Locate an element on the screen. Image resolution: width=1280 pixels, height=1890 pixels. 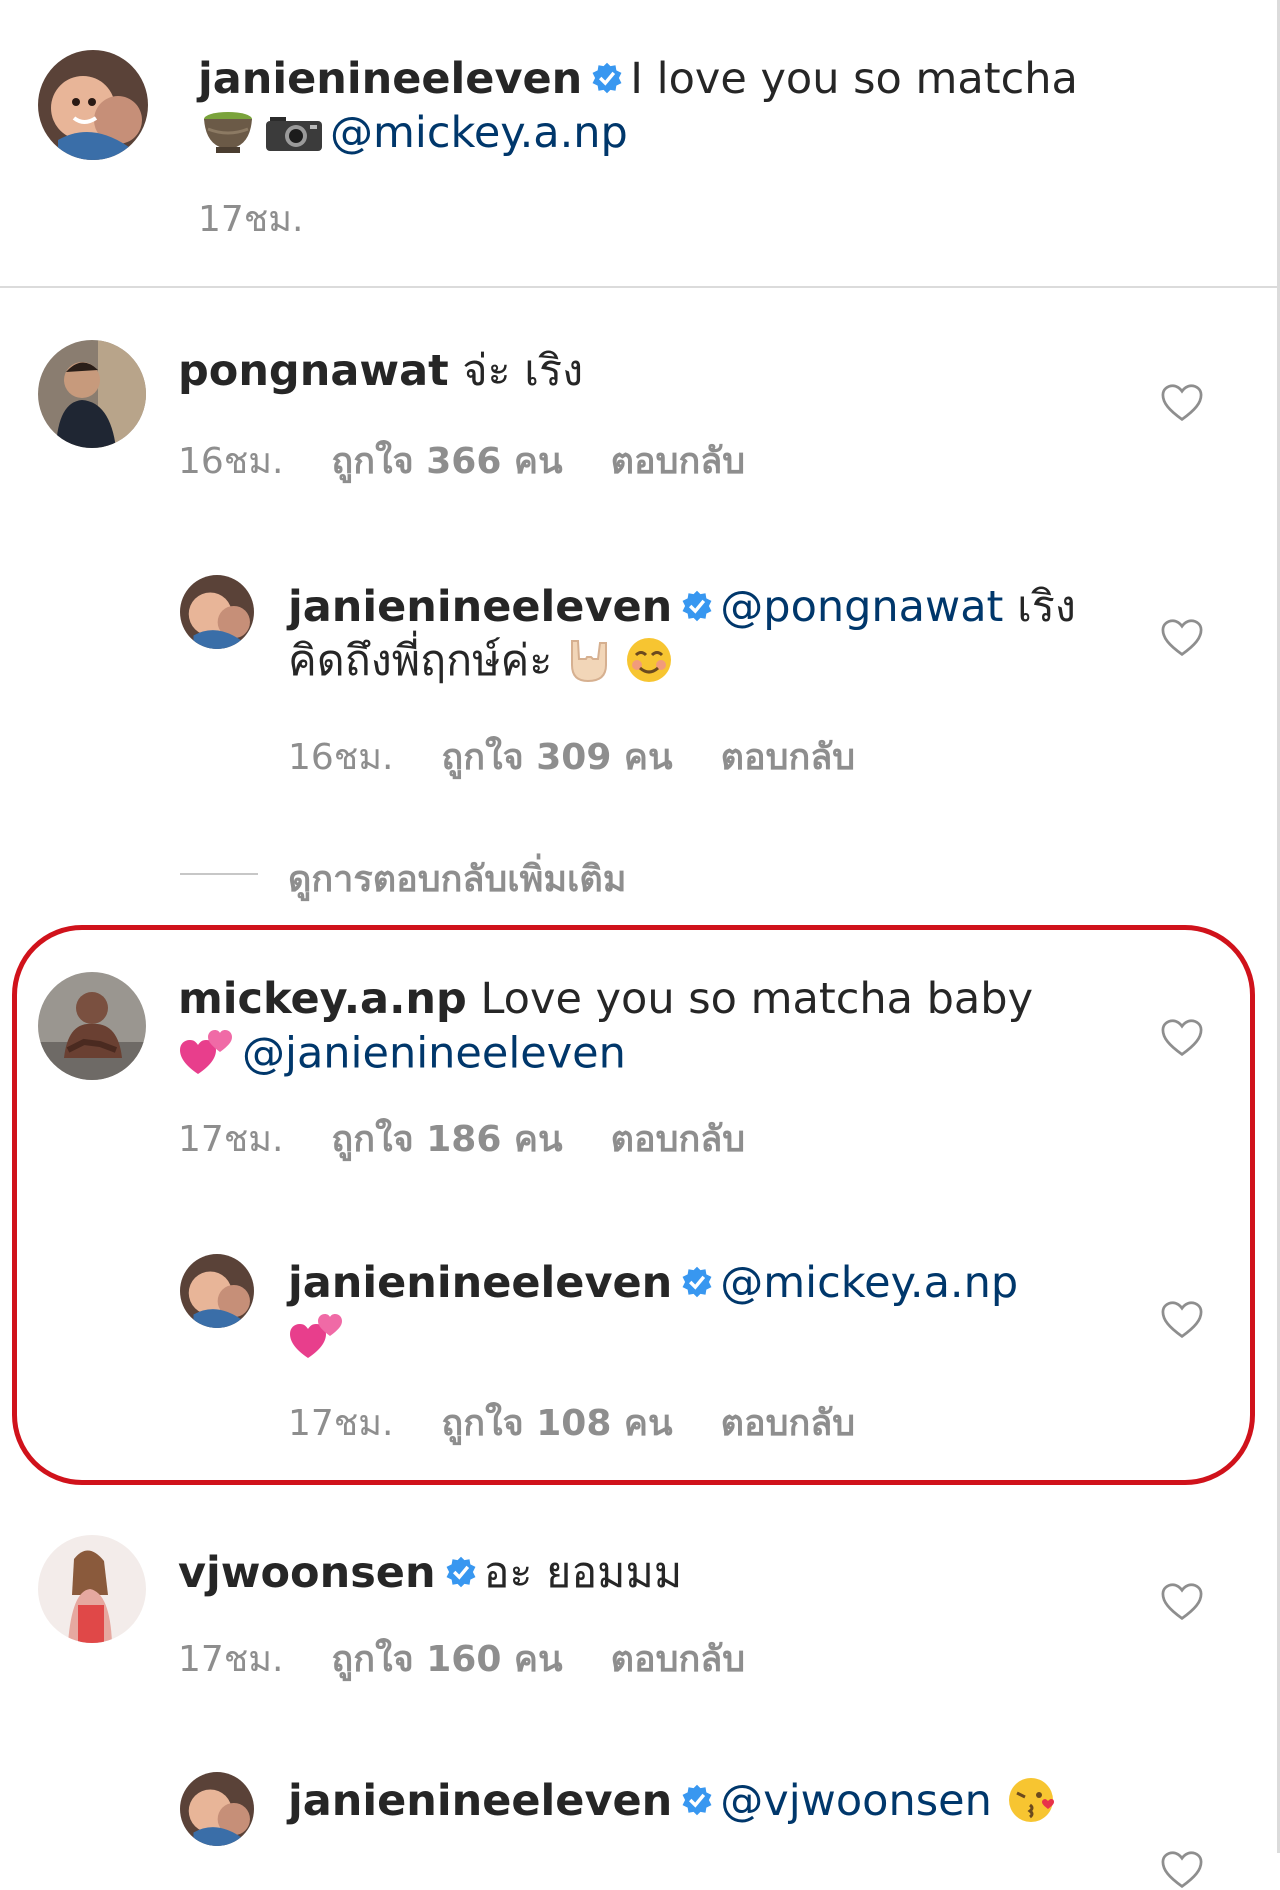
kissing-face-icon is located at coordinates (1031, 1799).